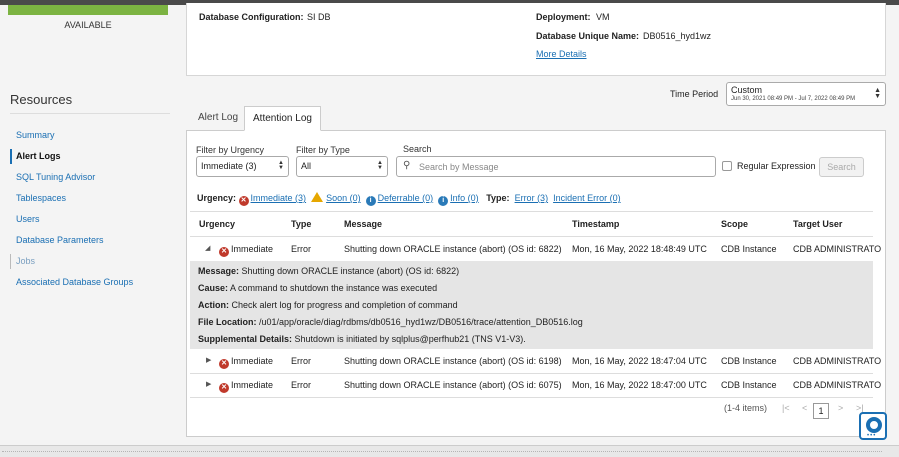 The image size is (899, 457). Describe the element at coordinates (230, 150) in the screenshot. I see `filter-urgency-label: Filter by Urgency` at that location.